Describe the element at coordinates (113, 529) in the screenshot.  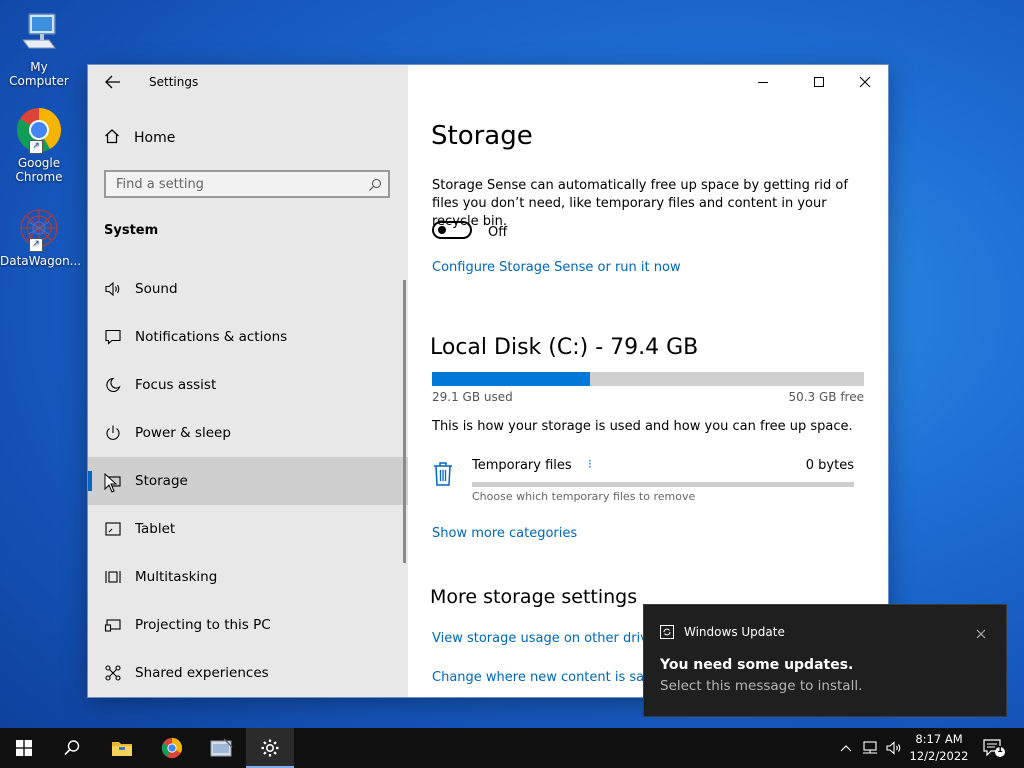
I see `tablet-icon` at that location.